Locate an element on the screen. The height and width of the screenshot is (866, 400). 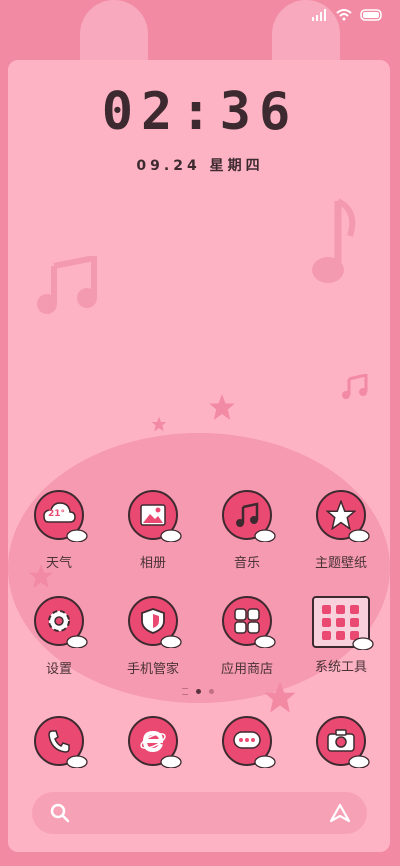
themes-icon is located at coordinates (343, 516).